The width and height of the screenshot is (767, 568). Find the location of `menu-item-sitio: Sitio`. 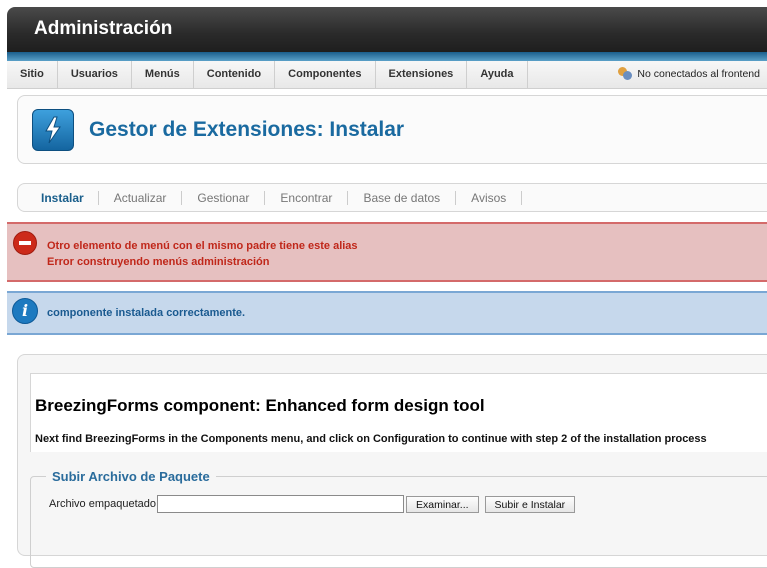

menu-item-sitio: Sitio is located at coordinates (32, 74).